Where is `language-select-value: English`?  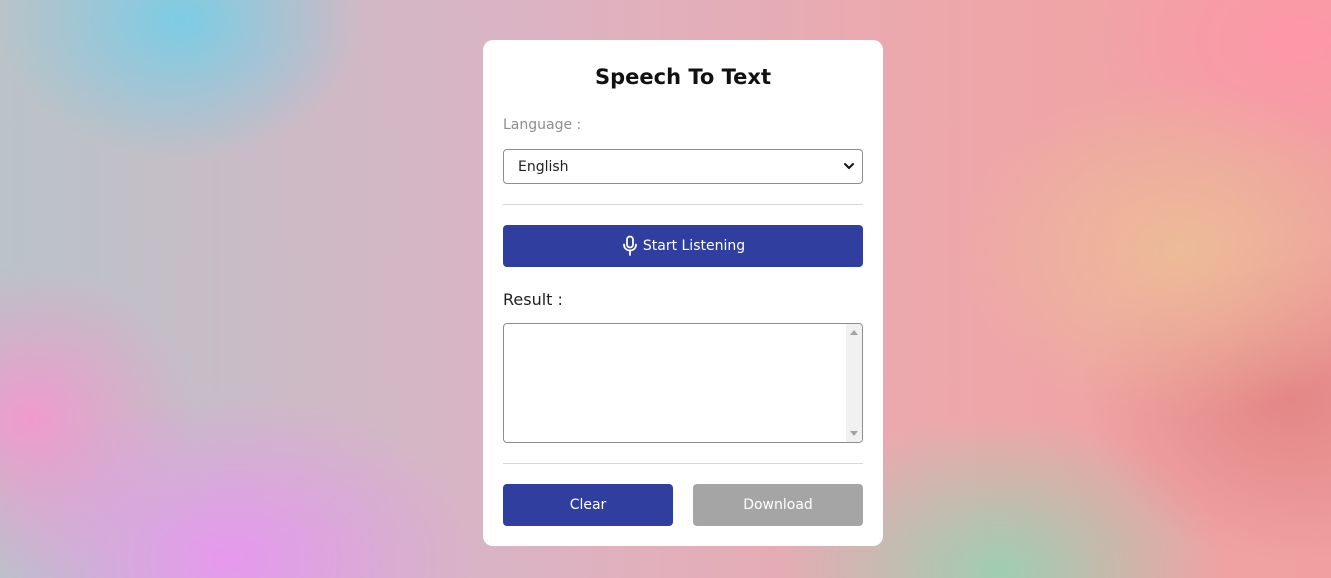 language-select-value: English is located at coordinates (543, 166).